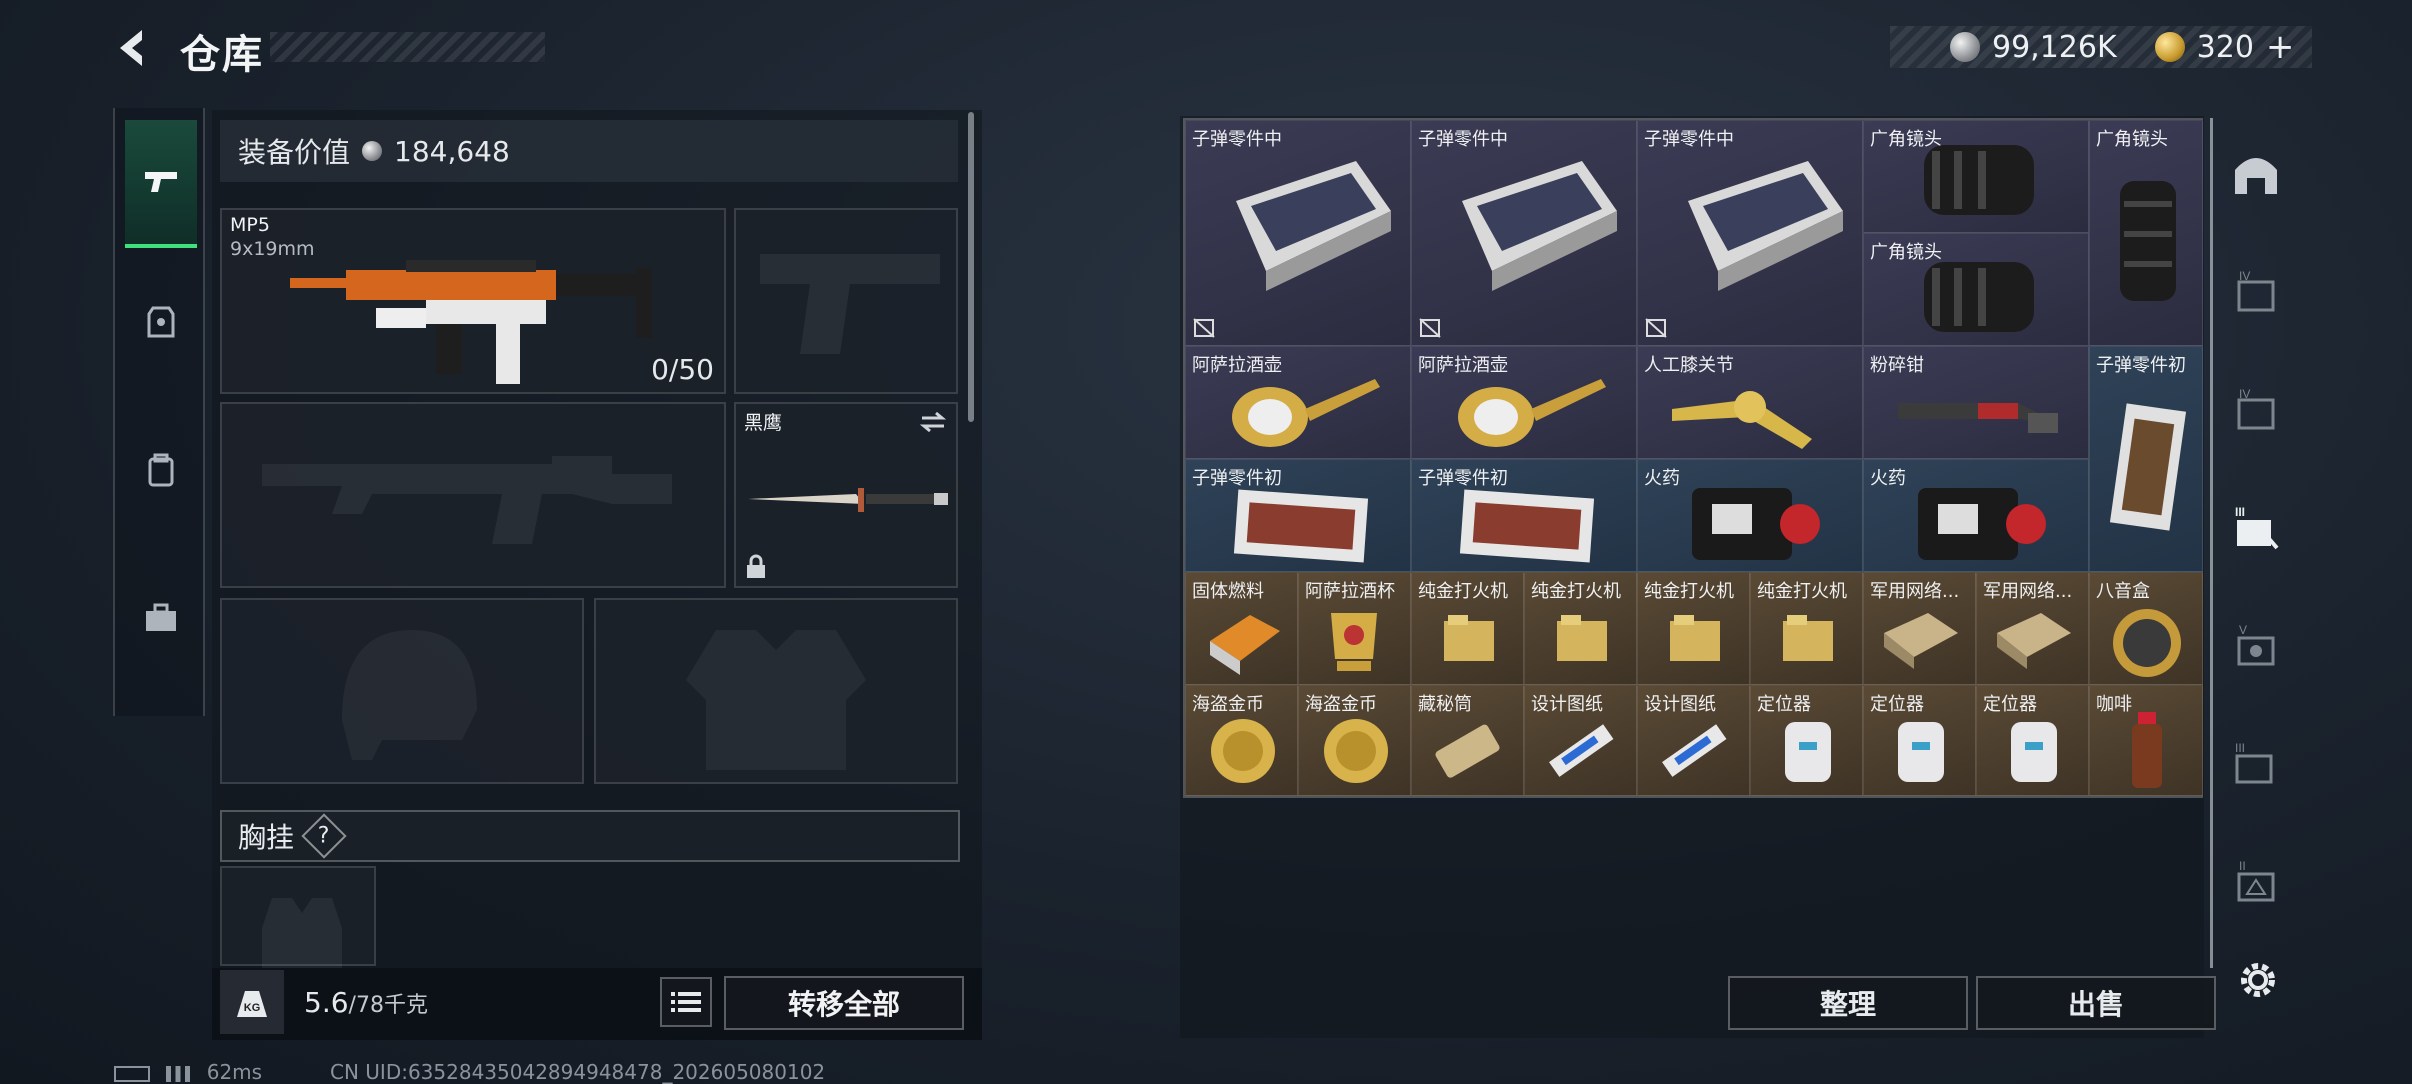  I want to click on equipment-tabs, so click(159, 412).